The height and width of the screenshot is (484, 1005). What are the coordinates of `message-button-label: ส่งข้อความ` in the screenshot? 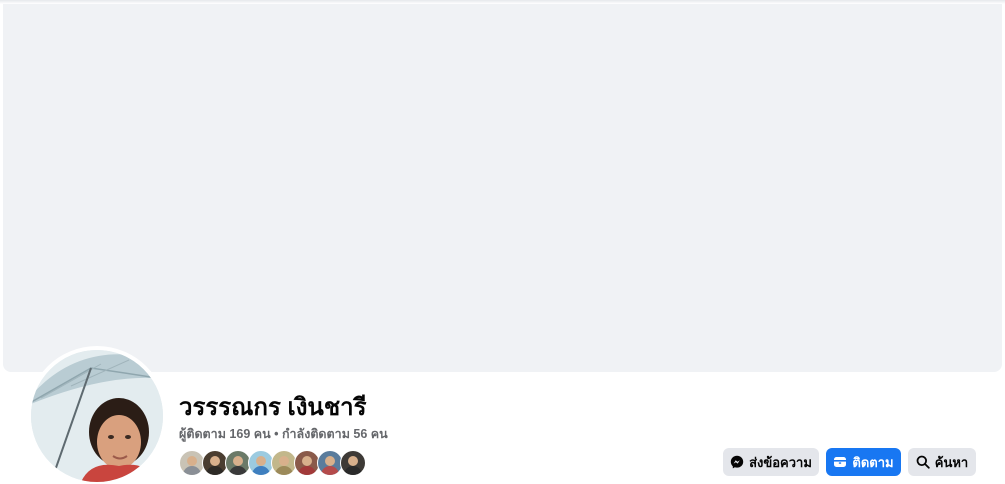 It's located at (780, 462).